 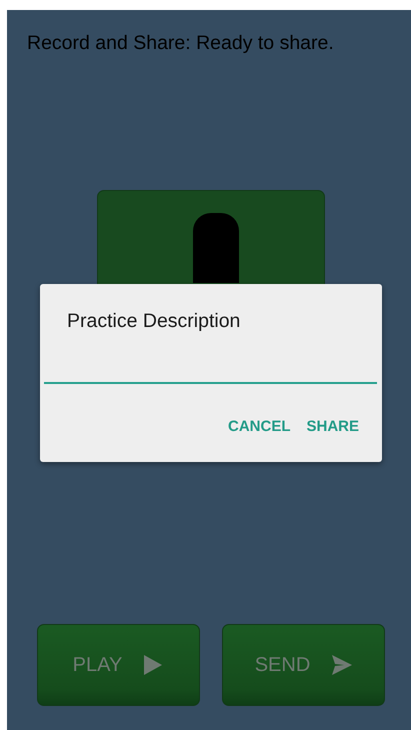 What do you see at coordinates (153, 321) in the screenshot?
I see `dialog-title: Practice Description` at bounding box center [153, 321].